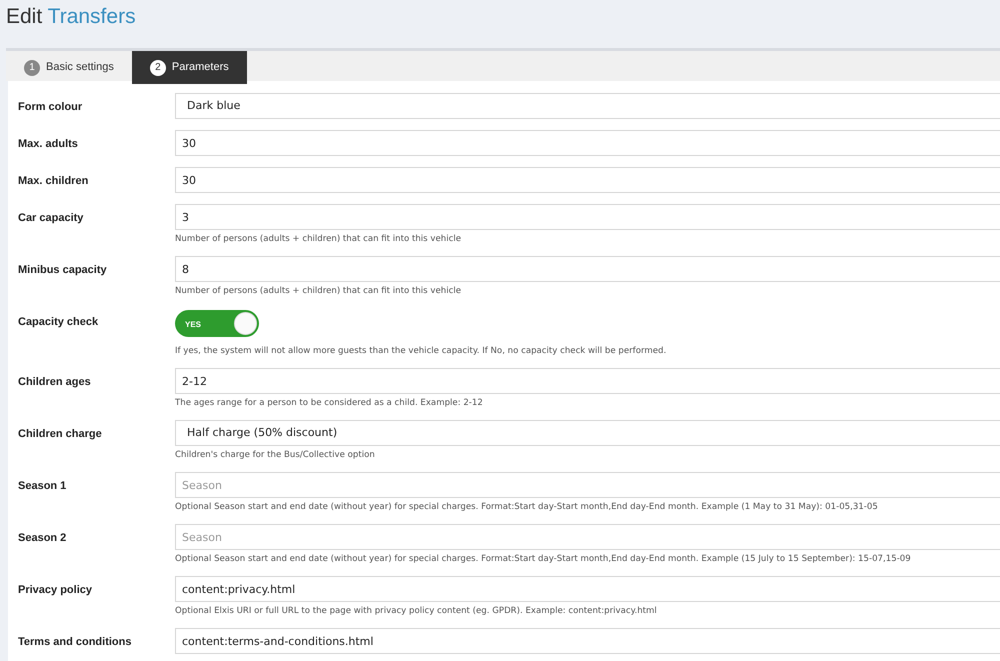 The width and height of the screenshot is (1000, 661). What do you see at coordinates (587, 269) in the screenshot?
I see `input-field: 8` at bounding box center [587, 269].